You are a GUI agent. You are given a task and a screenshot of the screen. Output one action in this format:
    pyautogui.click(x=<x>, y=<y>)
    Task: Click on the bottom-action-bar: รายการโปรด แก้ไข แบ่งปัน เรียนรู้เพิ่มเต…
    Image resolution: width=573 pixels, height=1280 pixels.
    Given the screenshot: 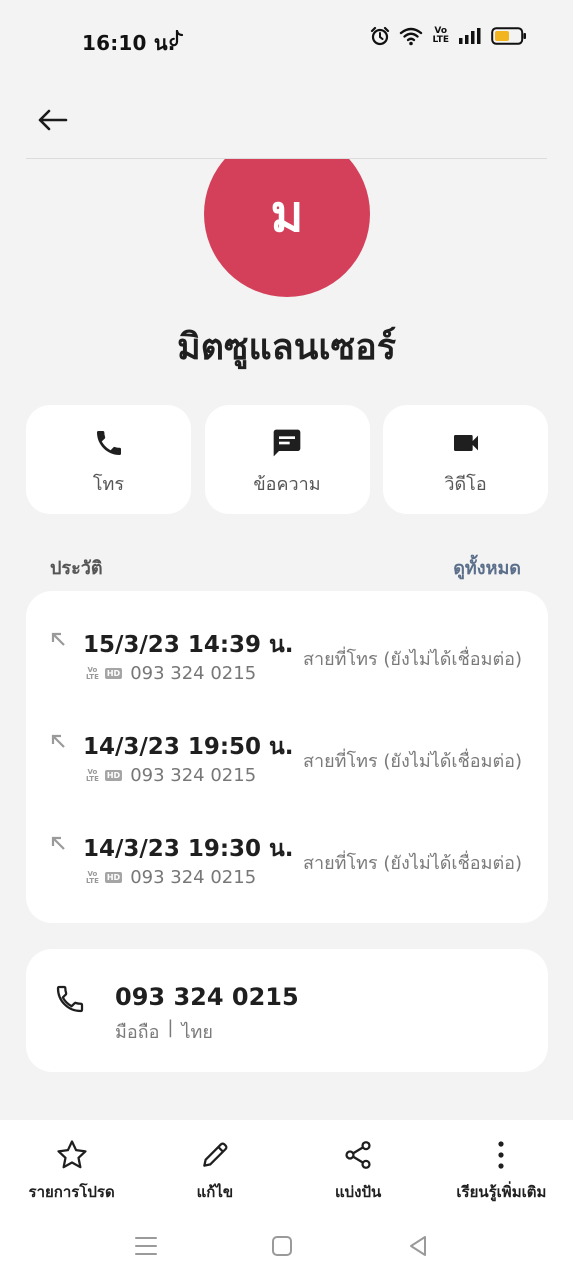 What is the action you would take?
    pyautogui.click(x=286, y=1165)
    